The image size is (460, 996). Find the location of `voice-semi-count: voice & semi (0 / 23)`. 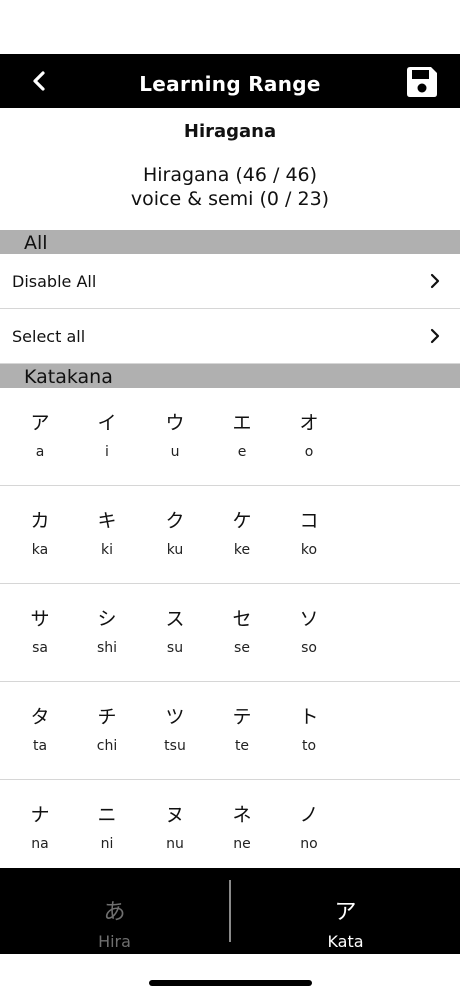

voice-semi-count: voice & semi (0 / 23) is located at coordinates (230, 199).